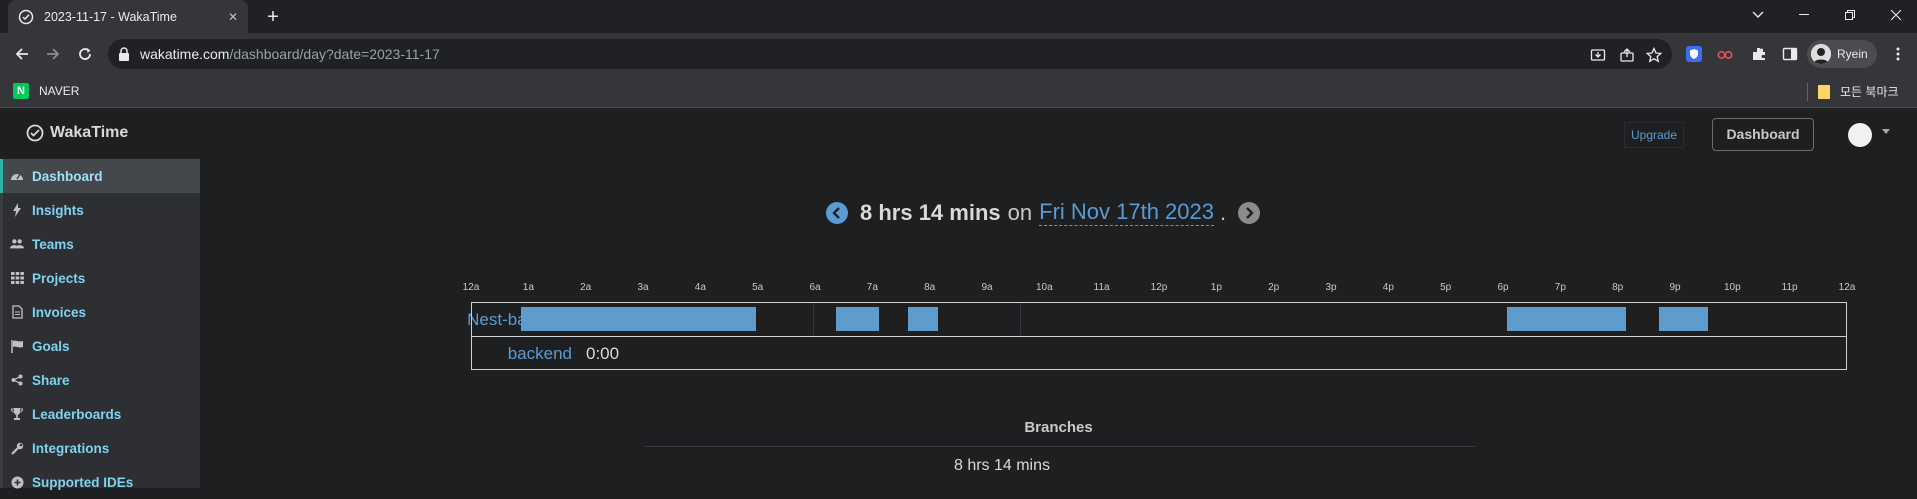  Describe the element at coordinates (1758, 15) in the screenshot. I see `tab-search-icon` at that location.